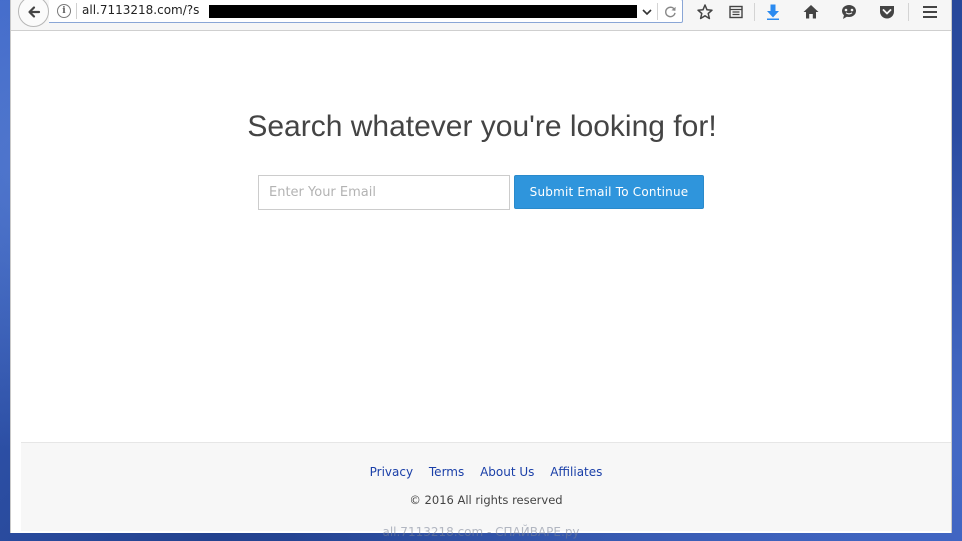 The width and height of the screenshot is (962, 541). I want to click on dropdown-chevron-icon, so click(647, 12).